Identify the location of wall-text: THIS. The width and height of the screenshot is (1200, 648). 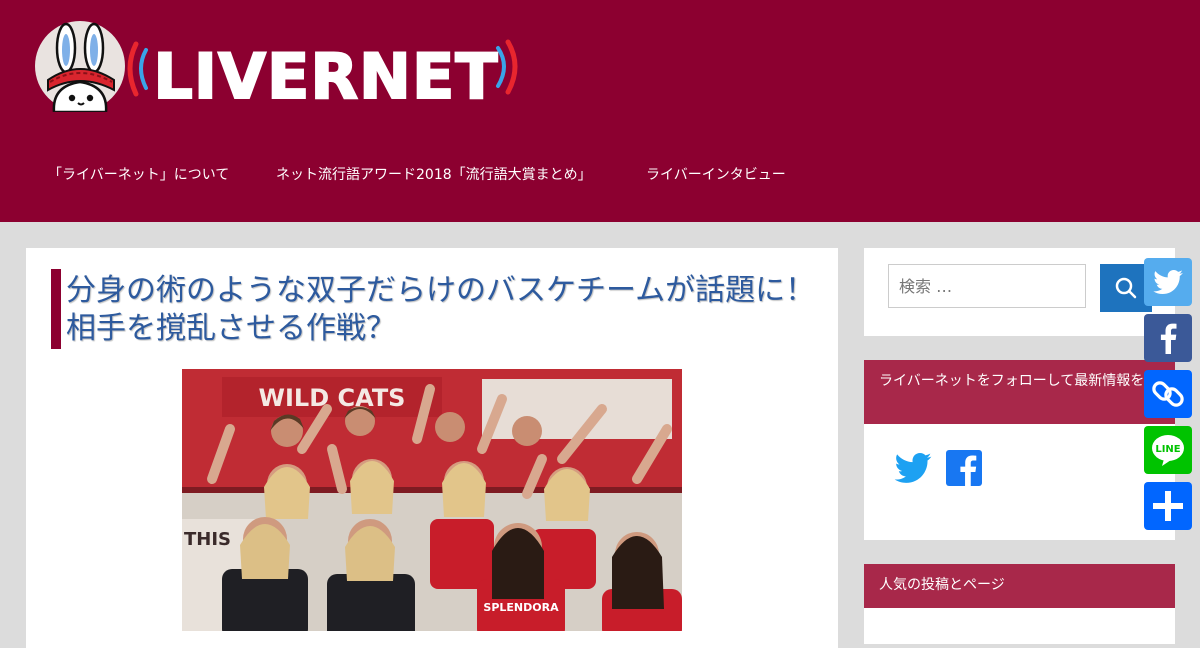
(207, 539).